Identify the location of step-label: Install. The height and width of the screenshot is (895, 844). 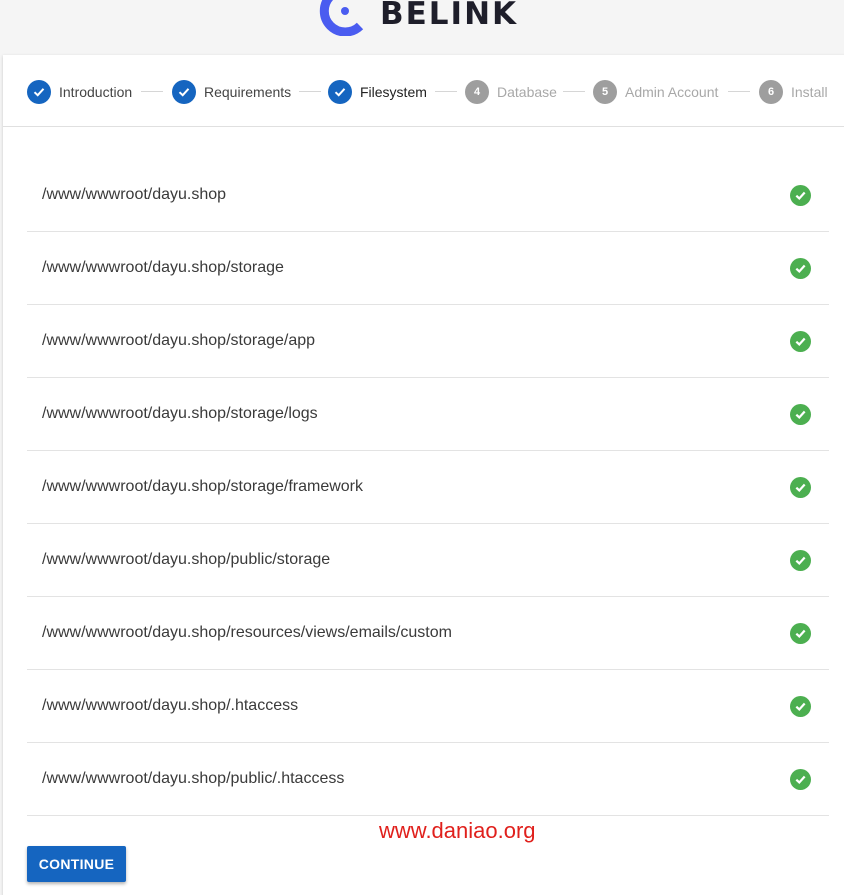
(809, 92).